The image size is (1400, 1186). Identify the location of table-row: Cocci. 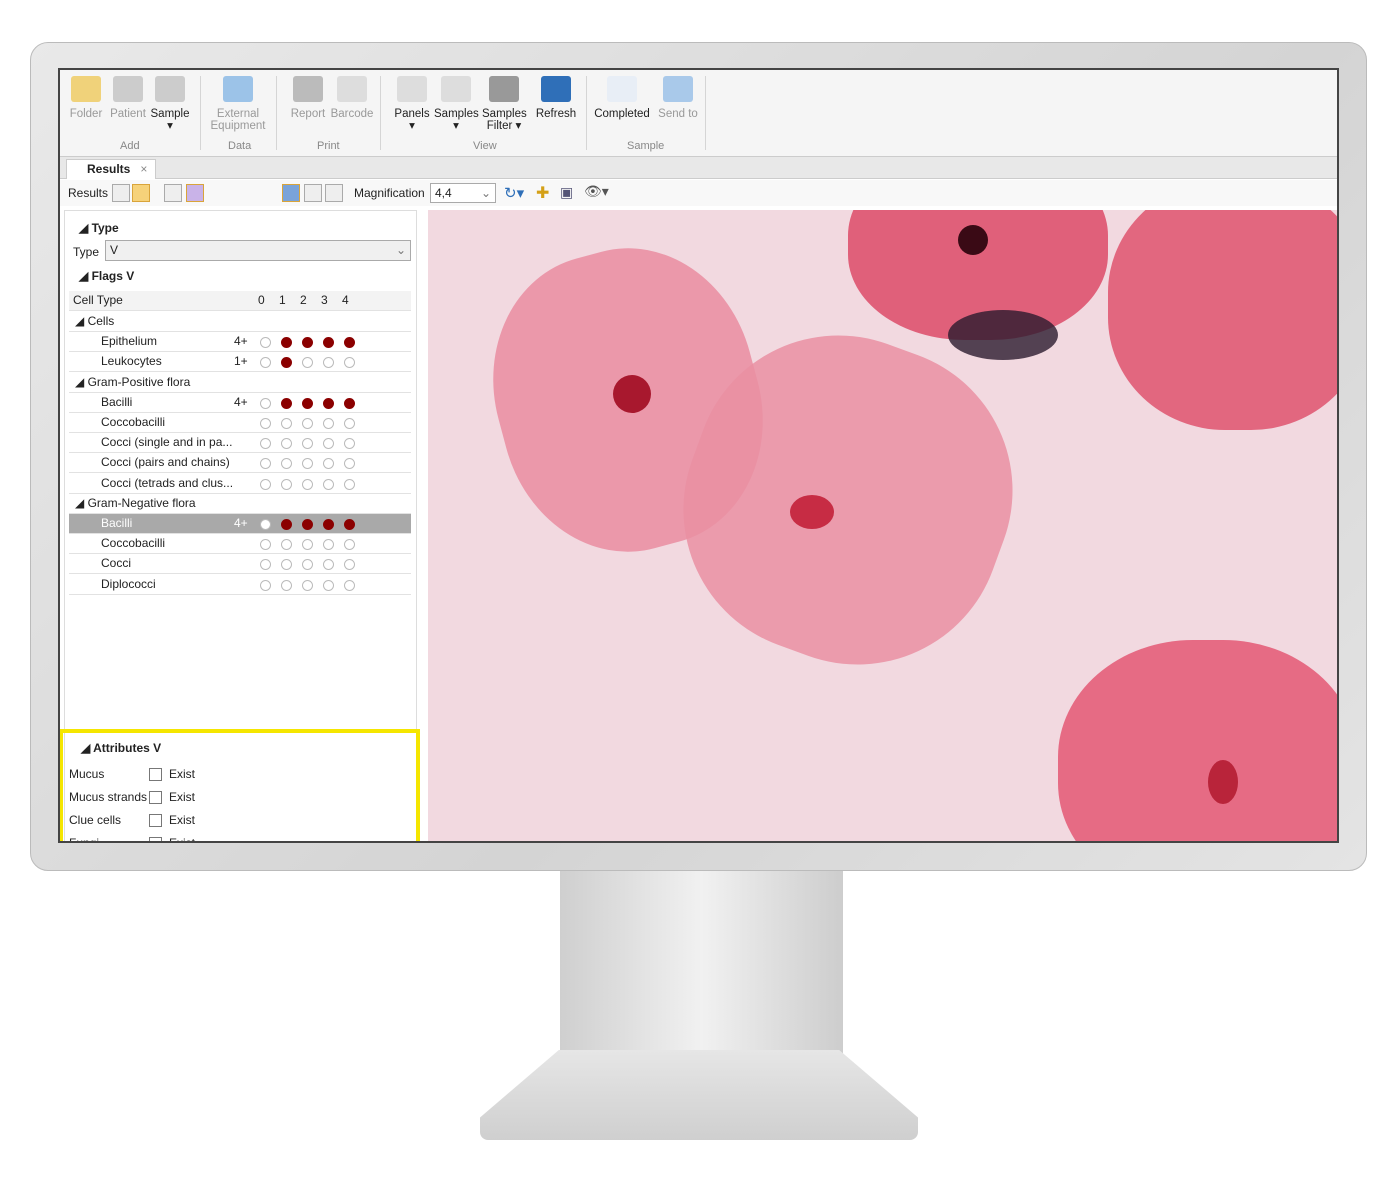
(240, 564).